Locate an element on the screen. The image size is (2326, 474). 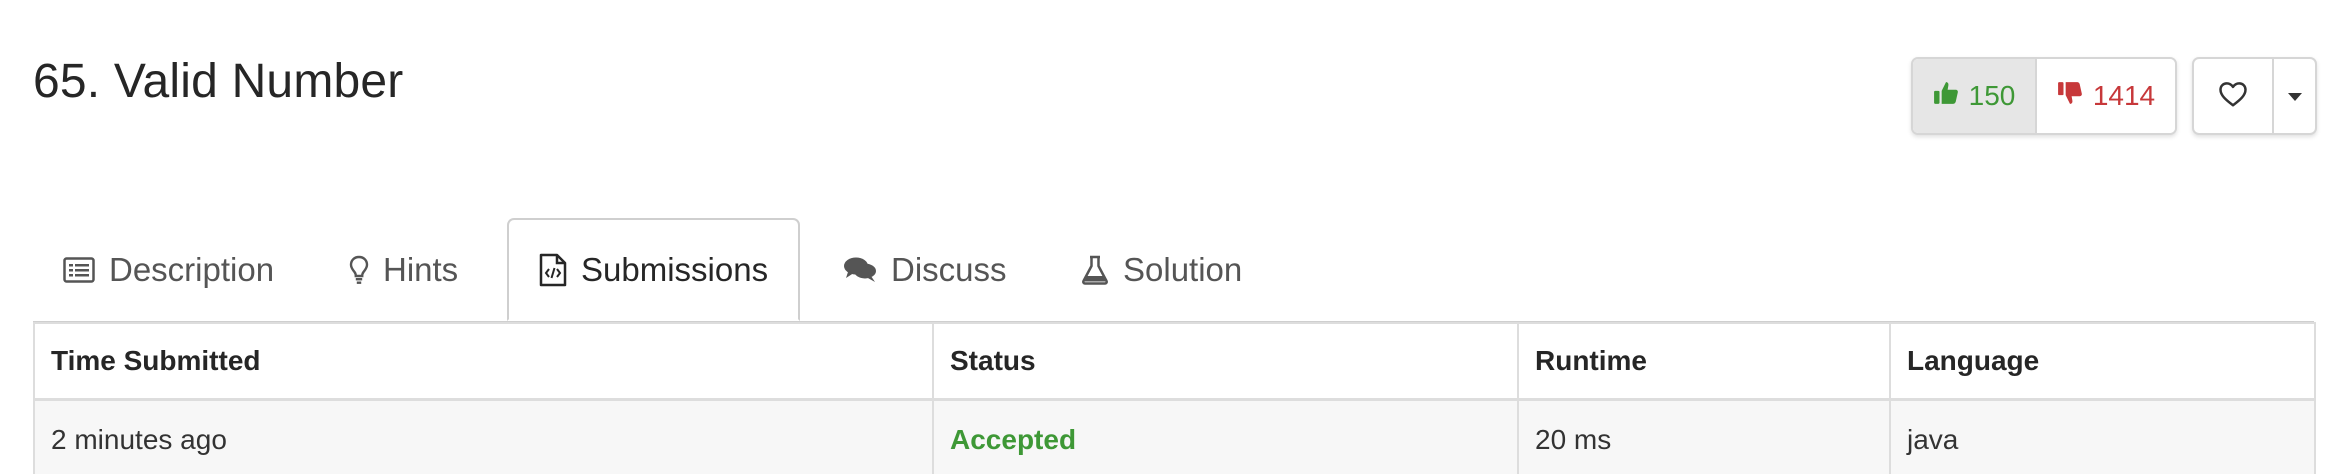
favorite-button is located at coordinates (2234, 96).